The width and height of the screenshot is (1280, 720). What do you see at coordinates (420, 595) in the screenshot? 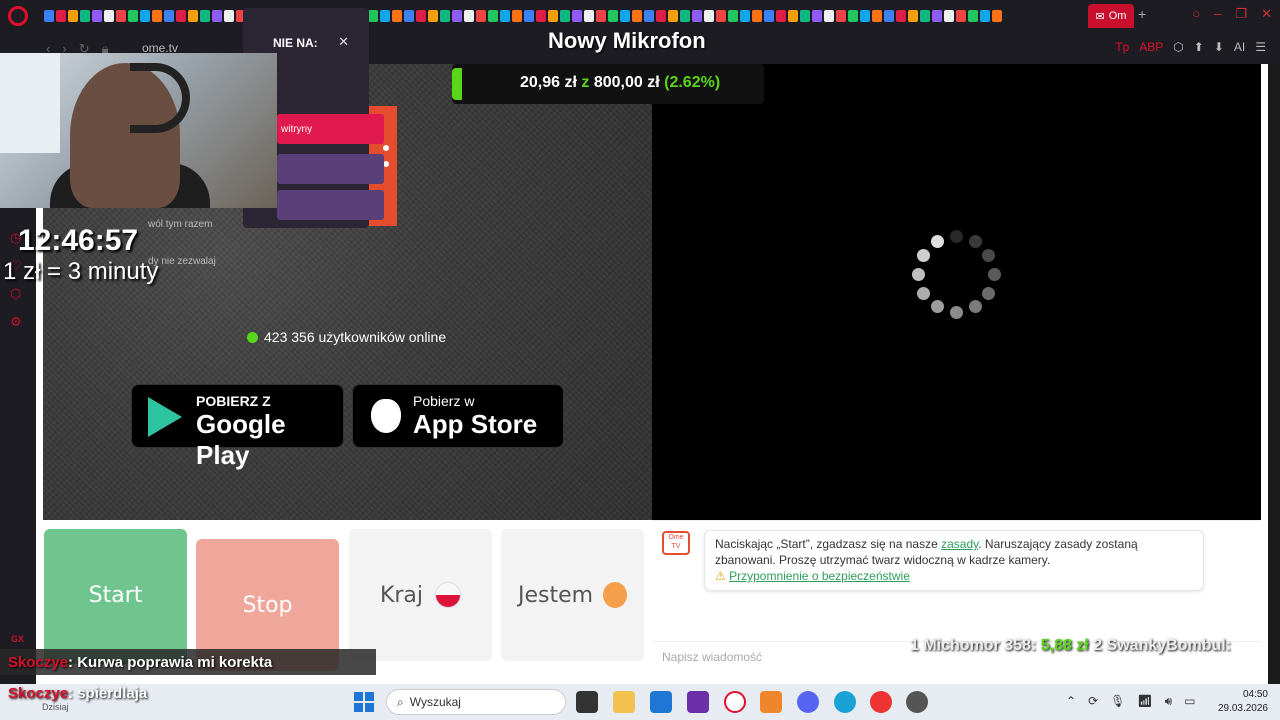
I see `country-button: Kraj` at bounding box center [420, 595].